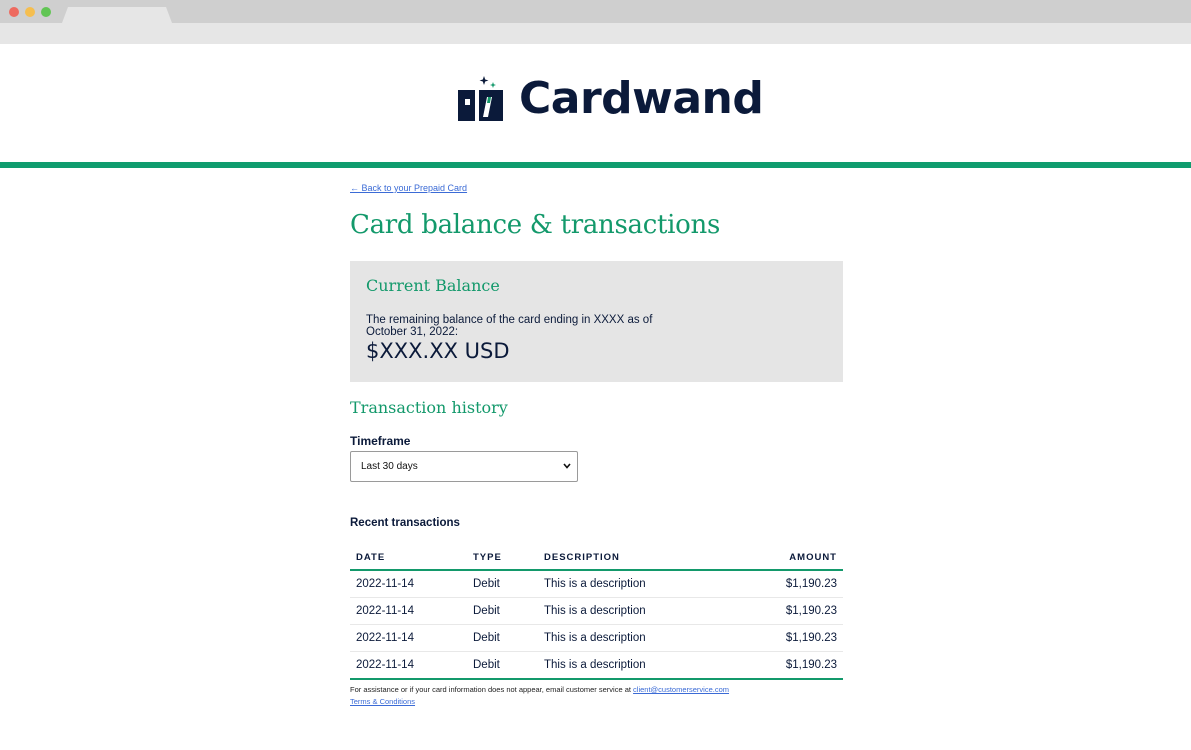 The width and height of the screenshot is (1191, 750). I want to click on recent-transactions-label: Recent transactions, so click(405, 523).